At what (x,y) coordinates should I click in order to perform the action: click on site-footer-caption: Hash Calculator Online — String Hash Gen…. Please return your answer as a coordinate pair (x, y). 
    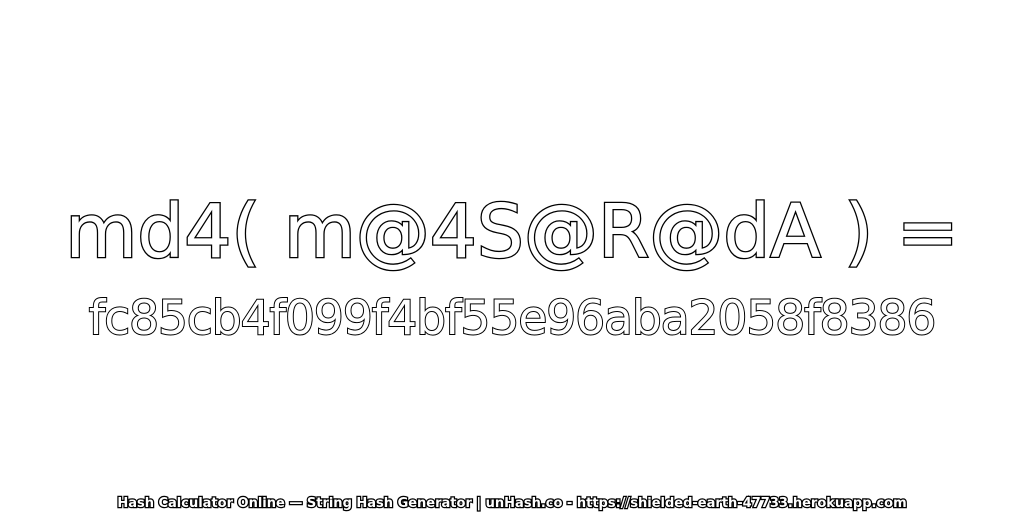
    Looking at the image, I should click on (512, 503).